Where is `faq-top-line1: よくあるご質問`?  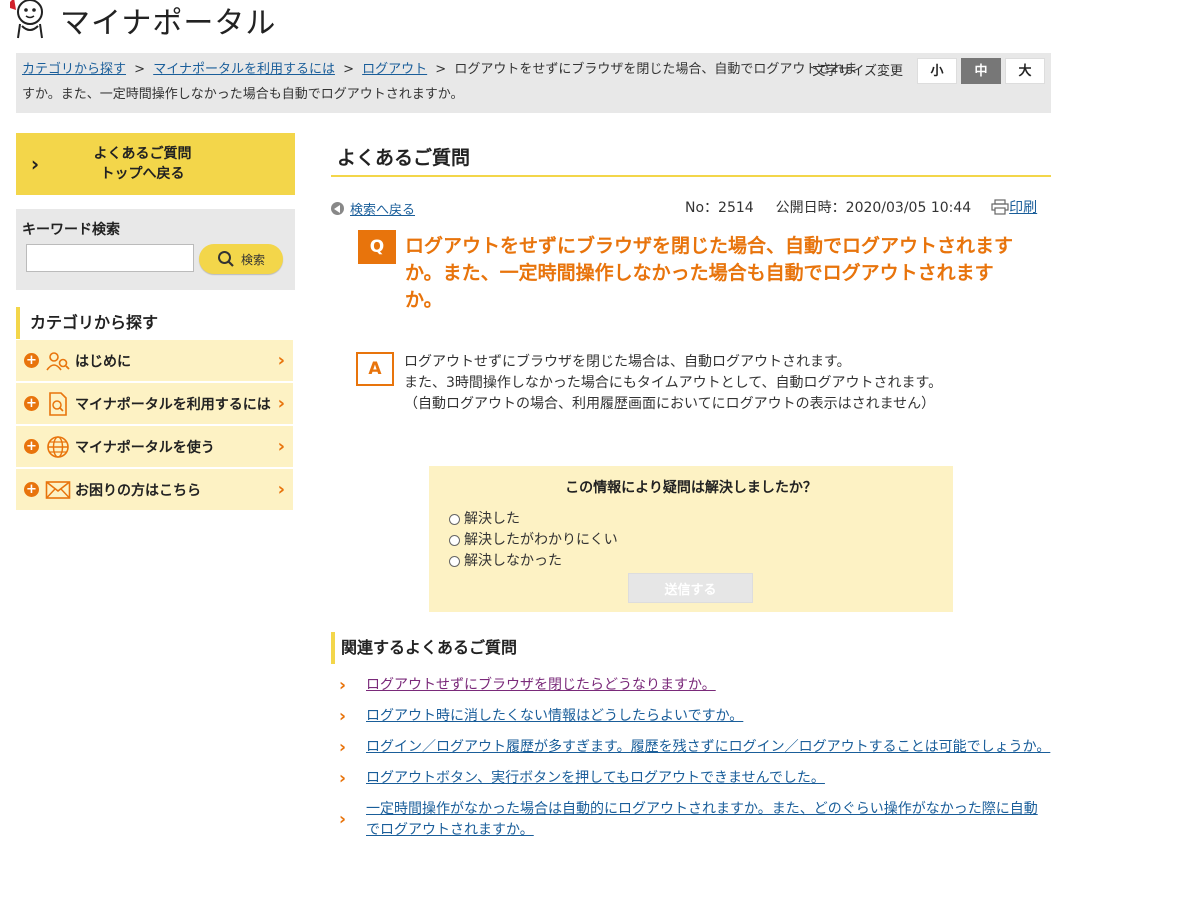
faq-top-line1: よくあるご質問 is located at coordinates (142, 154).